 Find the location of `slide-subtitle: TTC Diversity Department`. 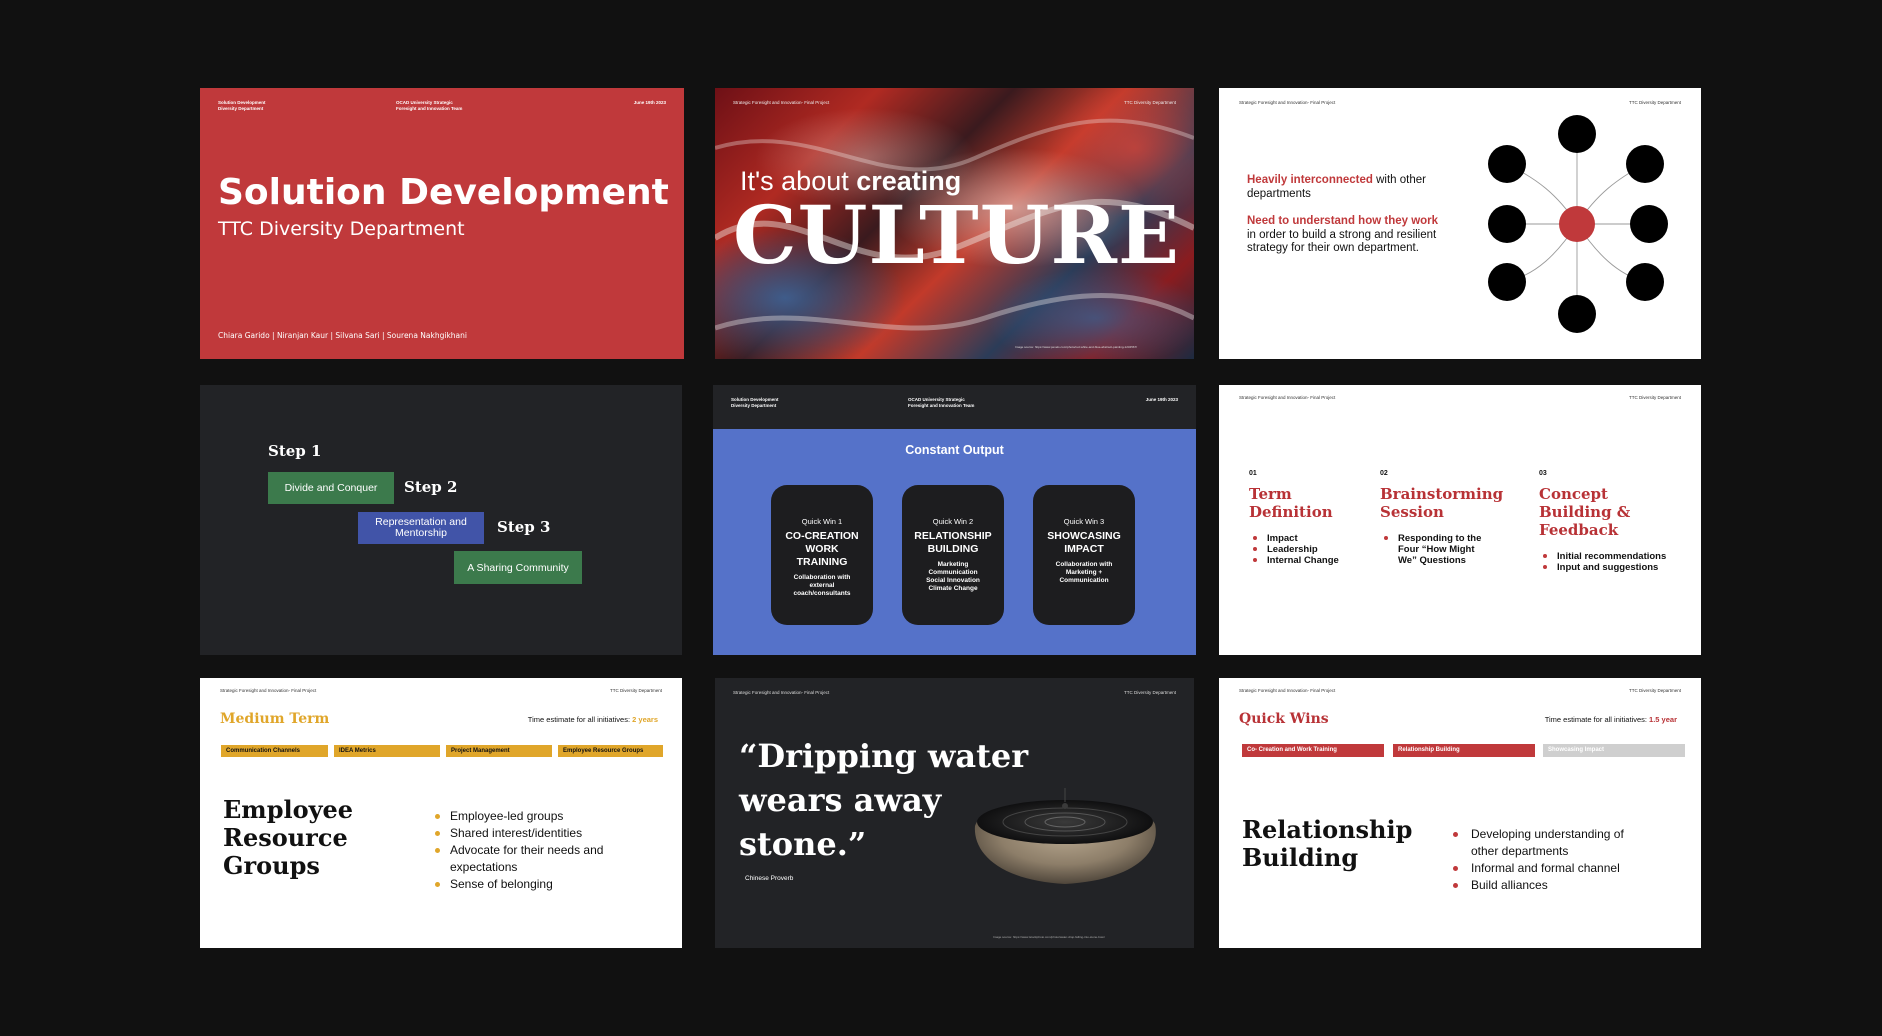

slide-subtitle: TTC Diversity Department is located at coordinates (341, 229).